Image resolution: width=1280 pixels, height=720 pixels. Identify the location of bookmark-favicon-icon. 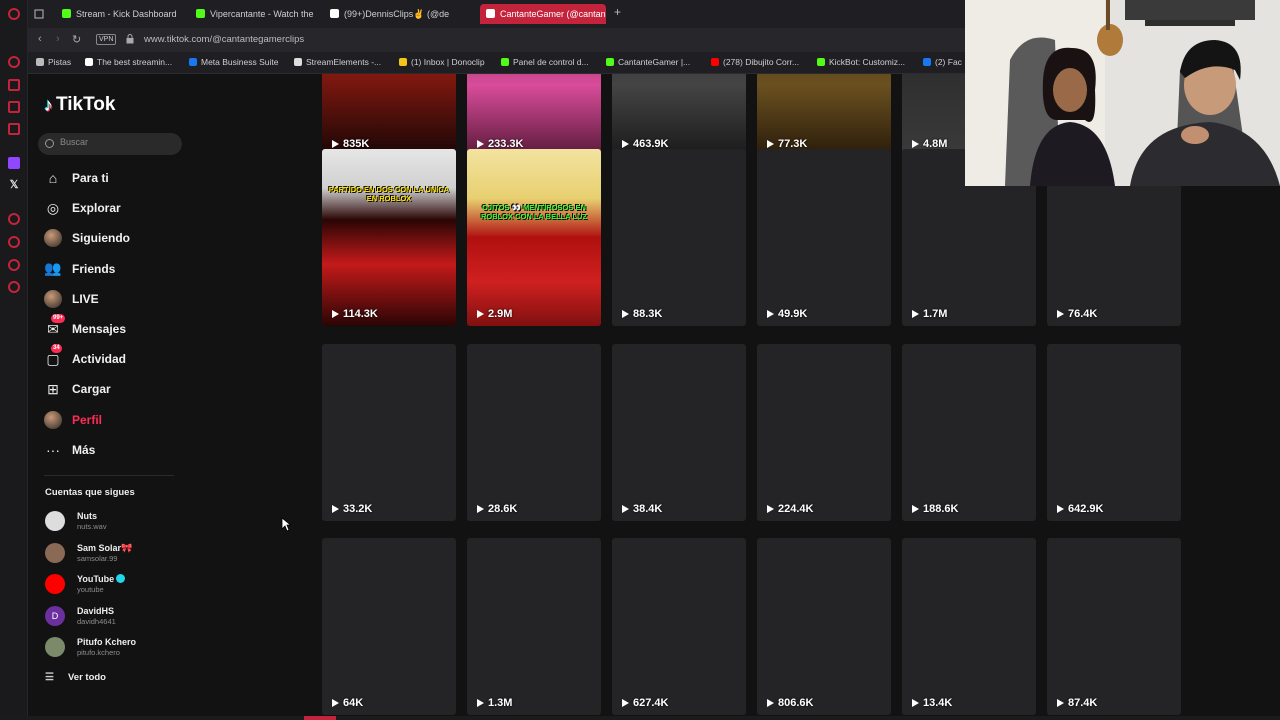
(610, 62).